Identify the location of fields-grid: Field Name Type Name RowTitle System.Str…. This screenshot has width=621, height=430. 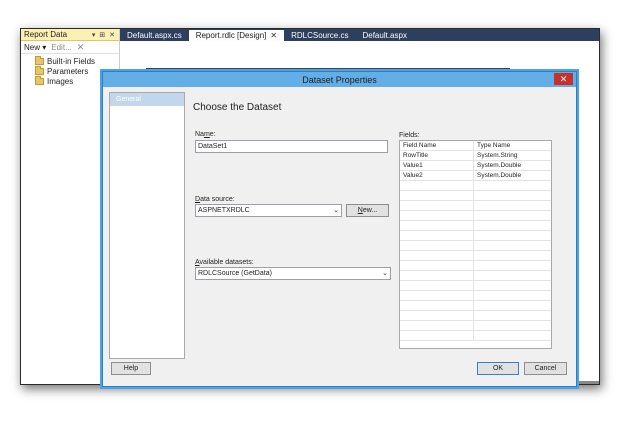
(475, 244).